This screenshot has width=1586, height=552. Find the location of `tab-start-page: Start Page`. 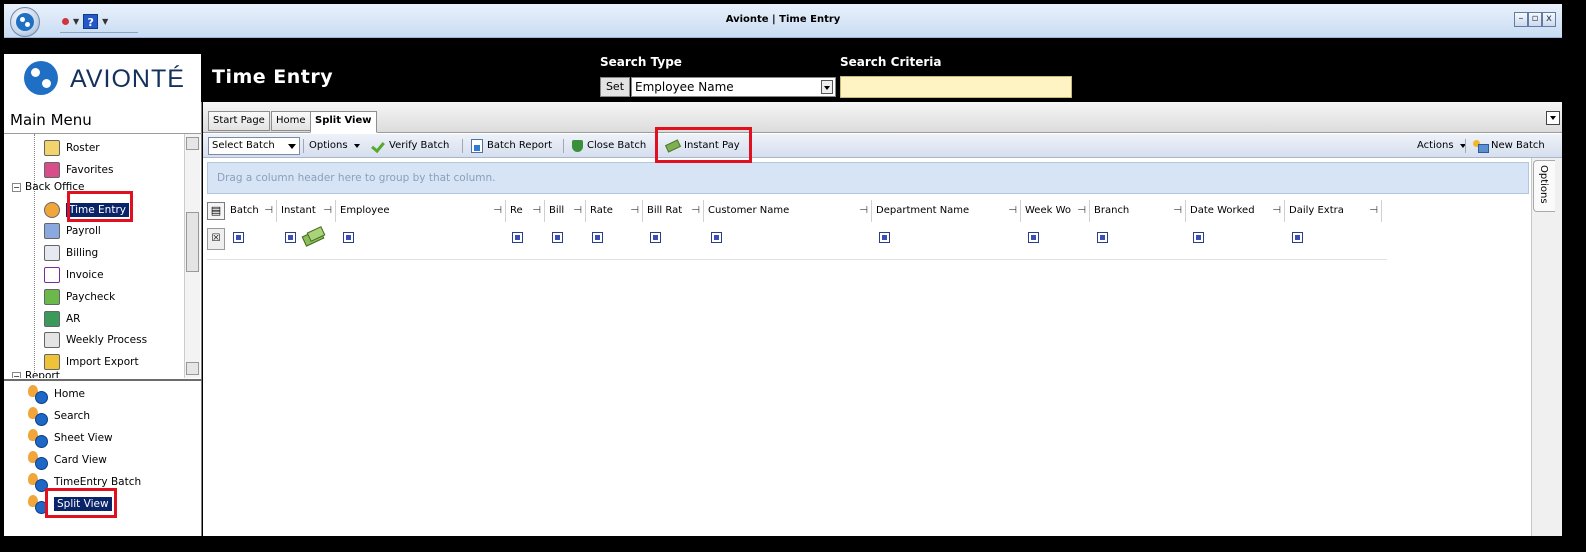

tab-start-page: Start Page is located at coordinates (239, 121).